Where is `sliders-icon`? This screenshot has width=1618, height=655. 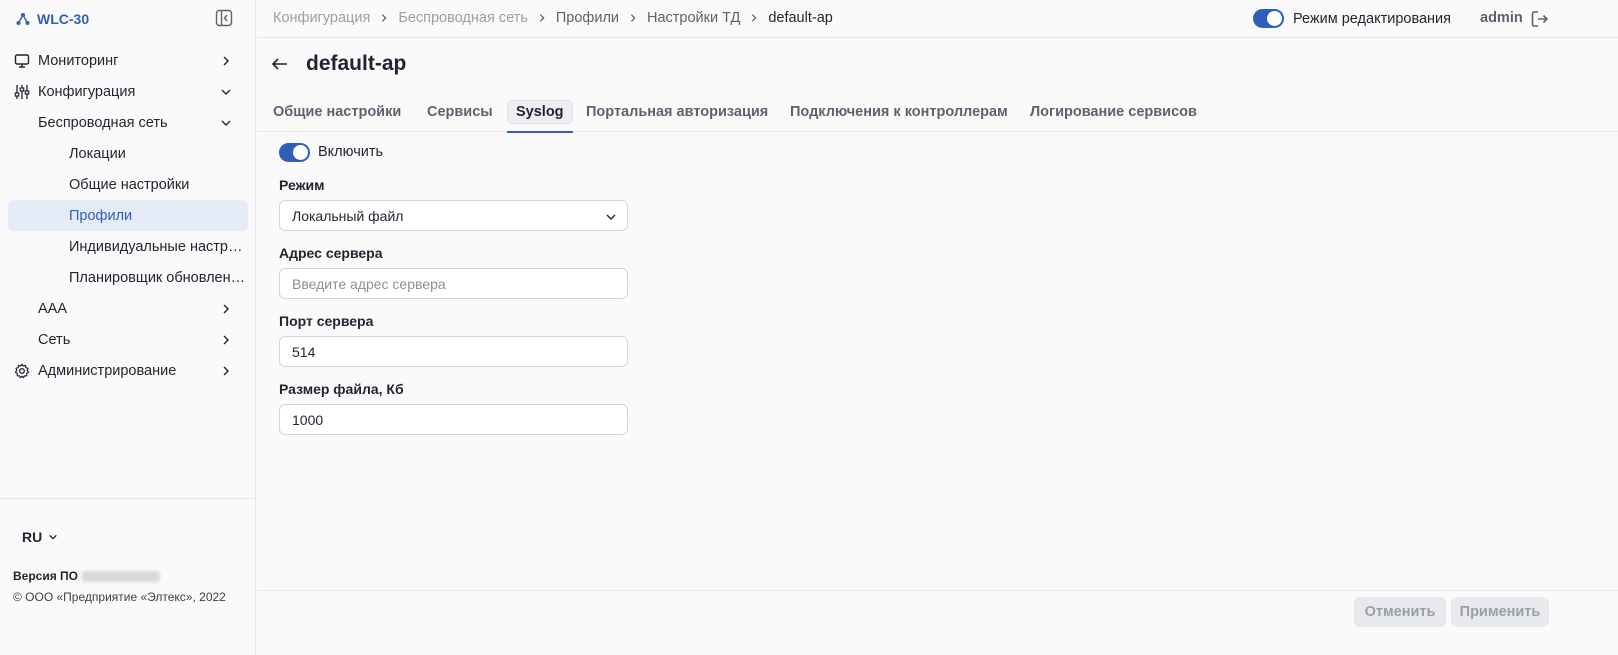
sliders-icon is located at coordinates (22, 92).